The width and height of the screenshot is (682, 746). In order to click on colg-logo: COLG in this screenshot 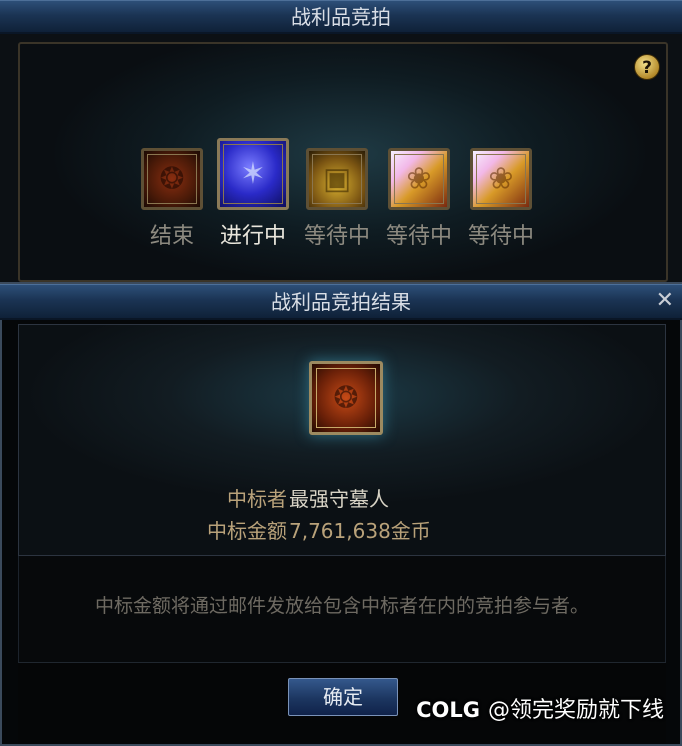, I will do `click(448, 710)`.